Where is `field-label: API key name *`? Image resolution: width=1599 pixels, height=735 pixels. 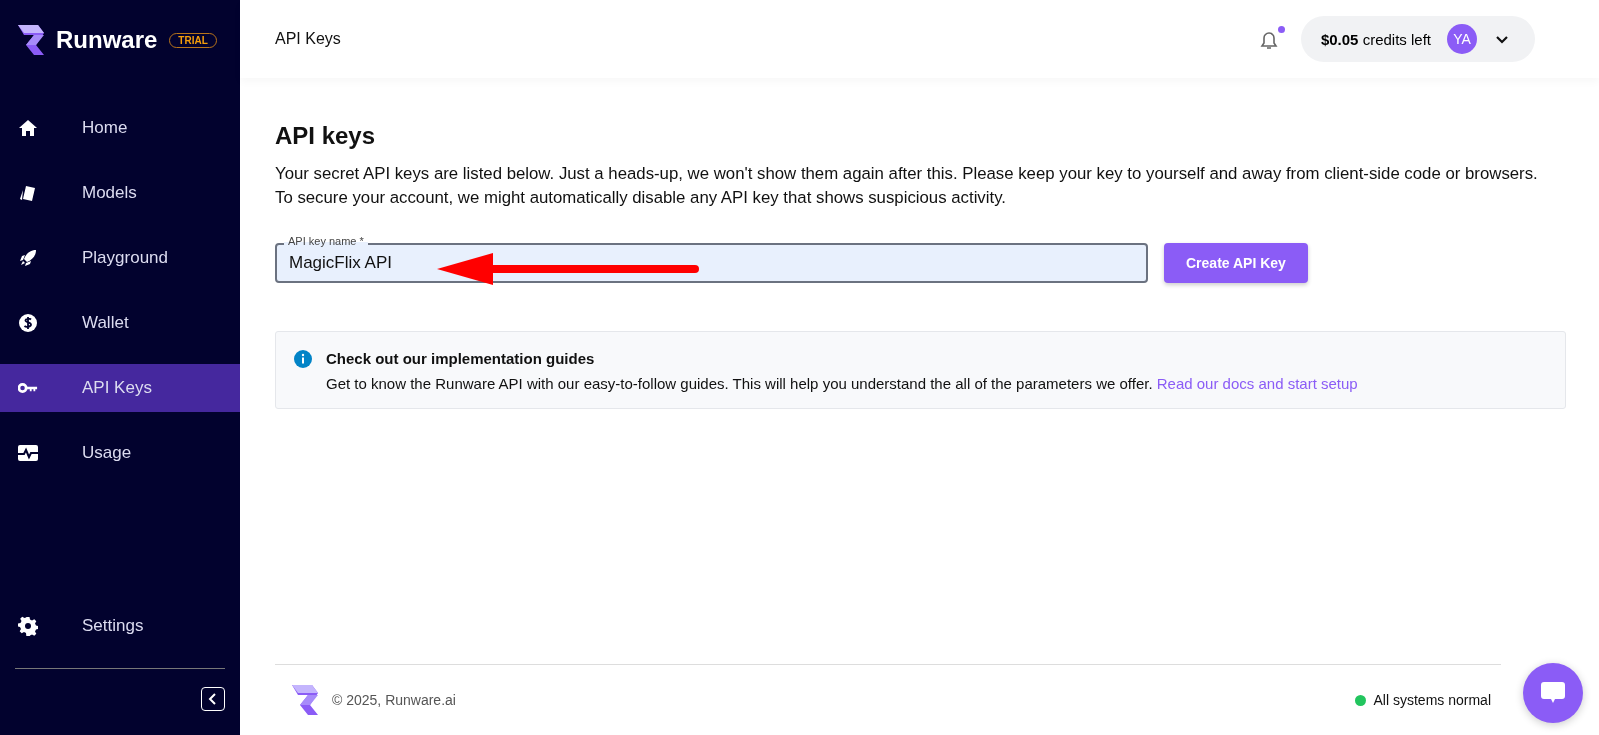 field-label: API key name * is located at coordinates (326, 241).